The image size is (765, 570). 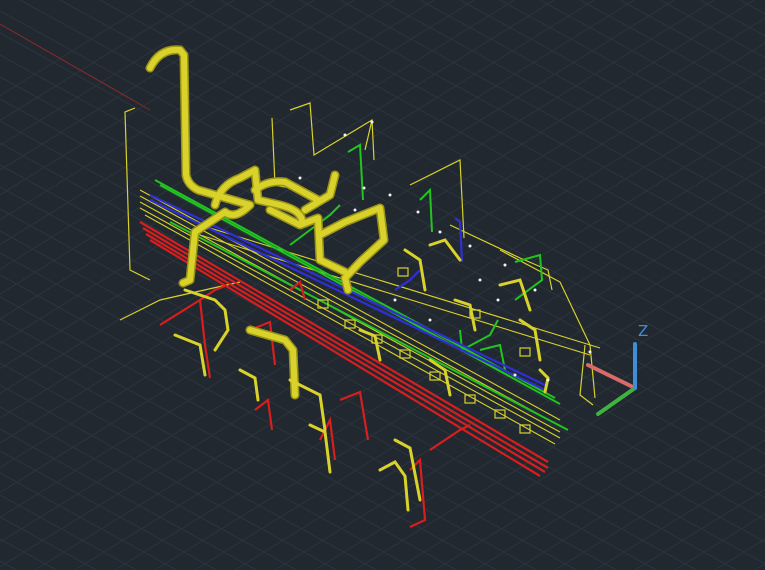 What do you see at coordinates (643, 331) in the screenshot?
I see `ucs-z-label: Z` at bounding box center [643, 331].